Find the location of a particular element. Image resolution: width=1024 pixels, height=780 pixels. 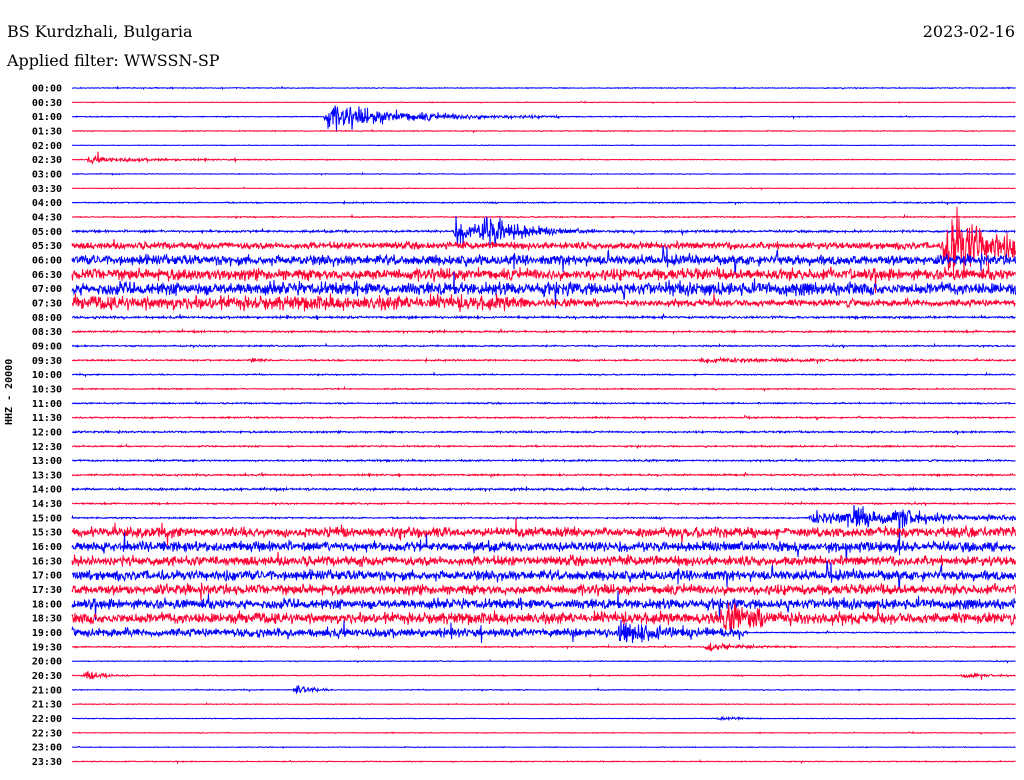

time-tick-label: 11:00 is located at coordinates (47, 404).